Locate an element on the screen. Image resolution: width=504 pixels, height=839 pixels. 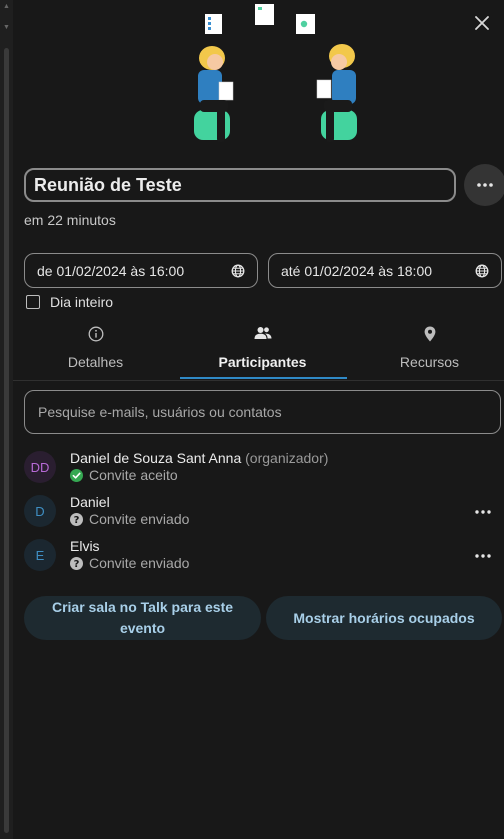
all-day-label: Dia inteiro is located at coordinates (82, 302).